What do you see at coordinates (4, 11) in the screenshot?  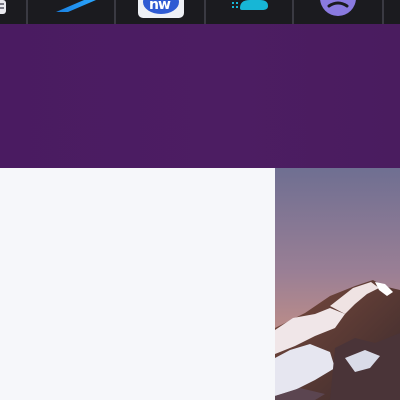 I see `app-tile-icon` at bounding box center [4, 11].